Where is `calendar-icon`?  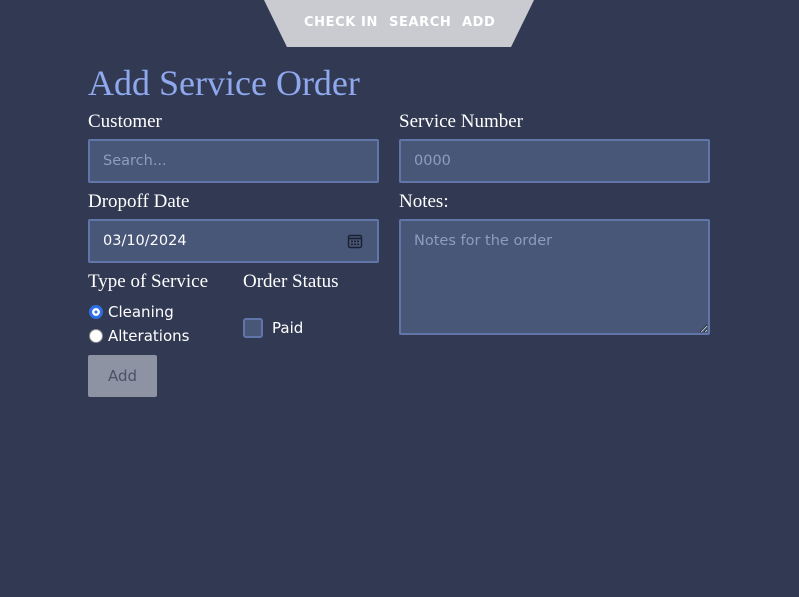 calendar-icon is located at coordinates (355, 241).